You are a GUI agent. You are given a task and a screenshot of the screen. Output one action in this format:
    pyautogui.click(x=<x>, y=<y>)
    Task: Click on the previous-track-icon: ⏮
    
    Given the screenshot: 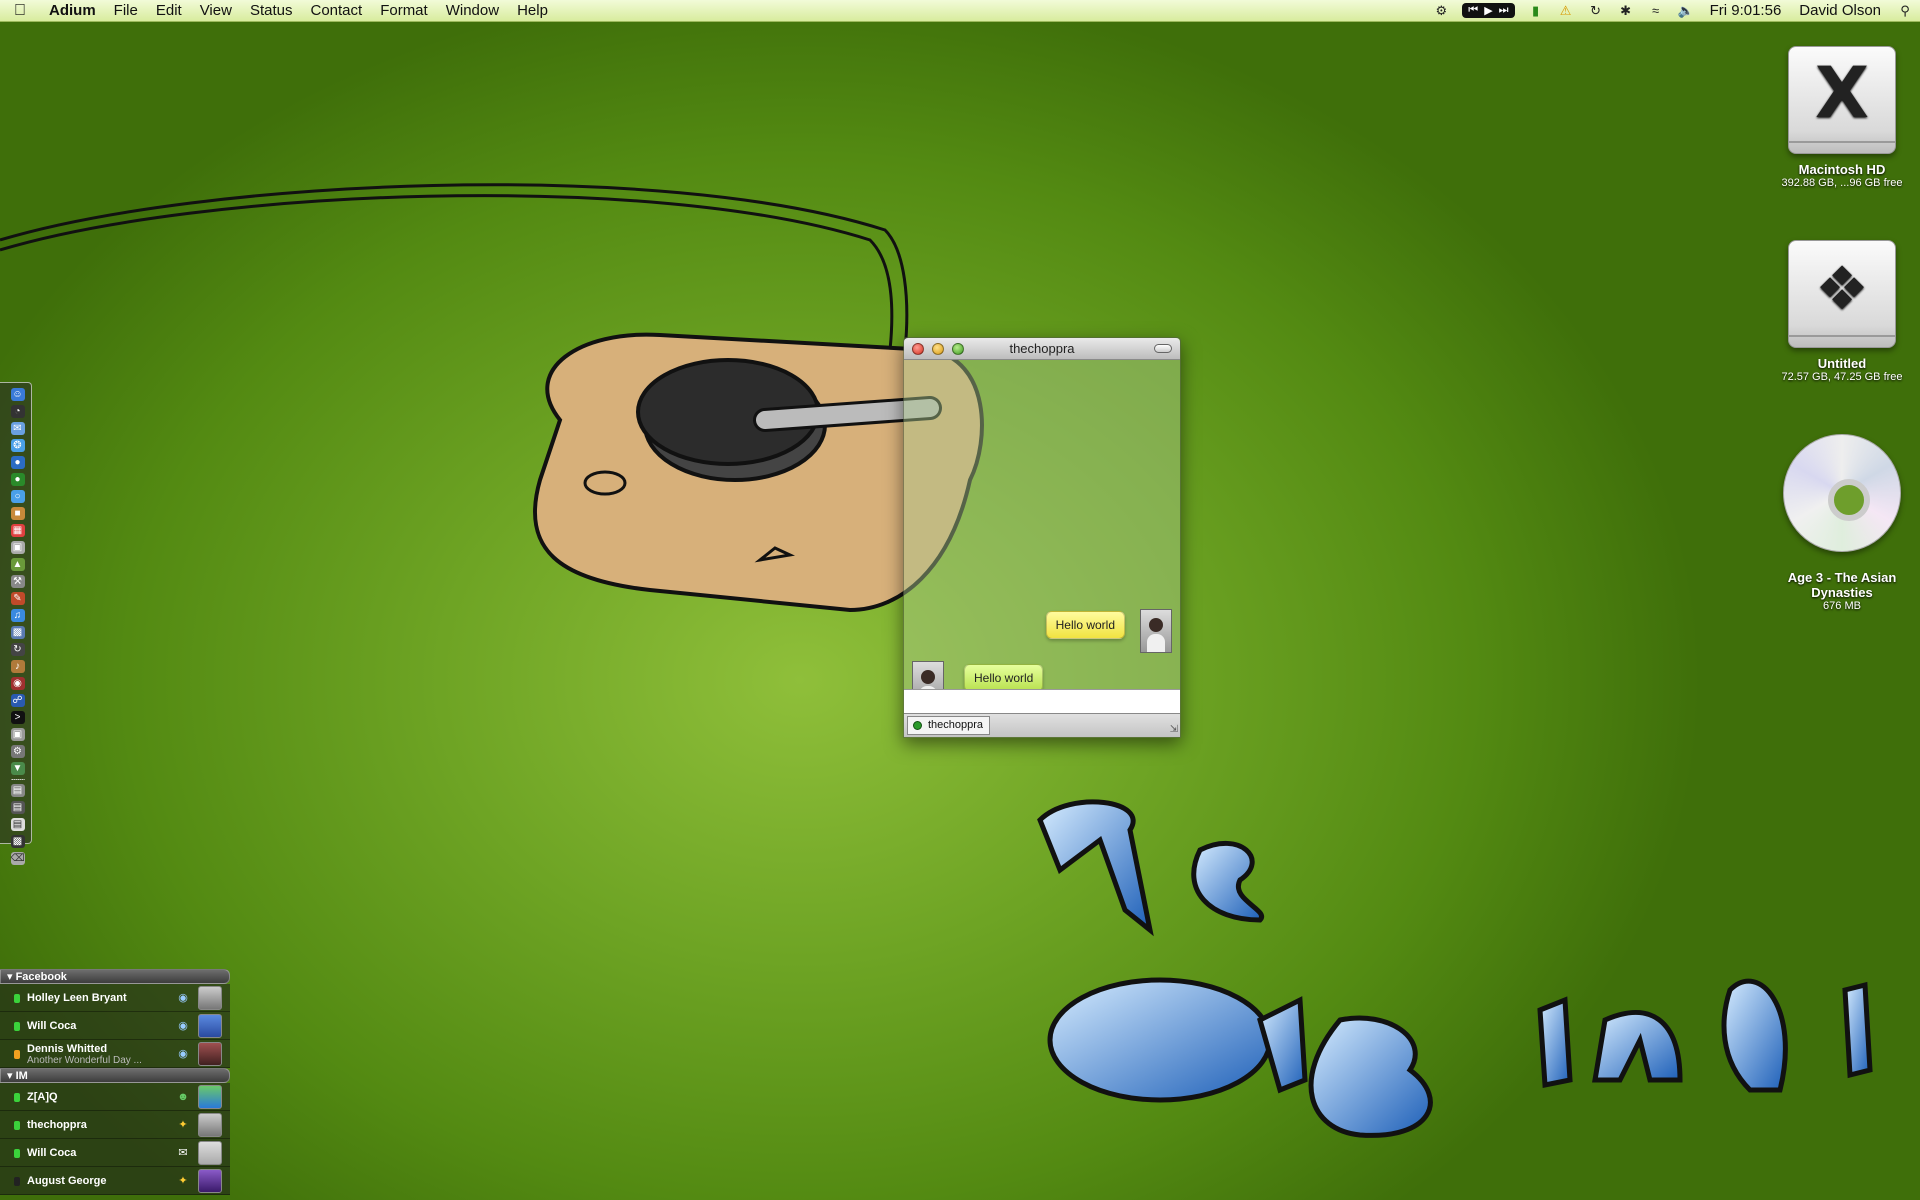 What is the action you would take?
    pyautogui.click(x=1473, y=10)
    